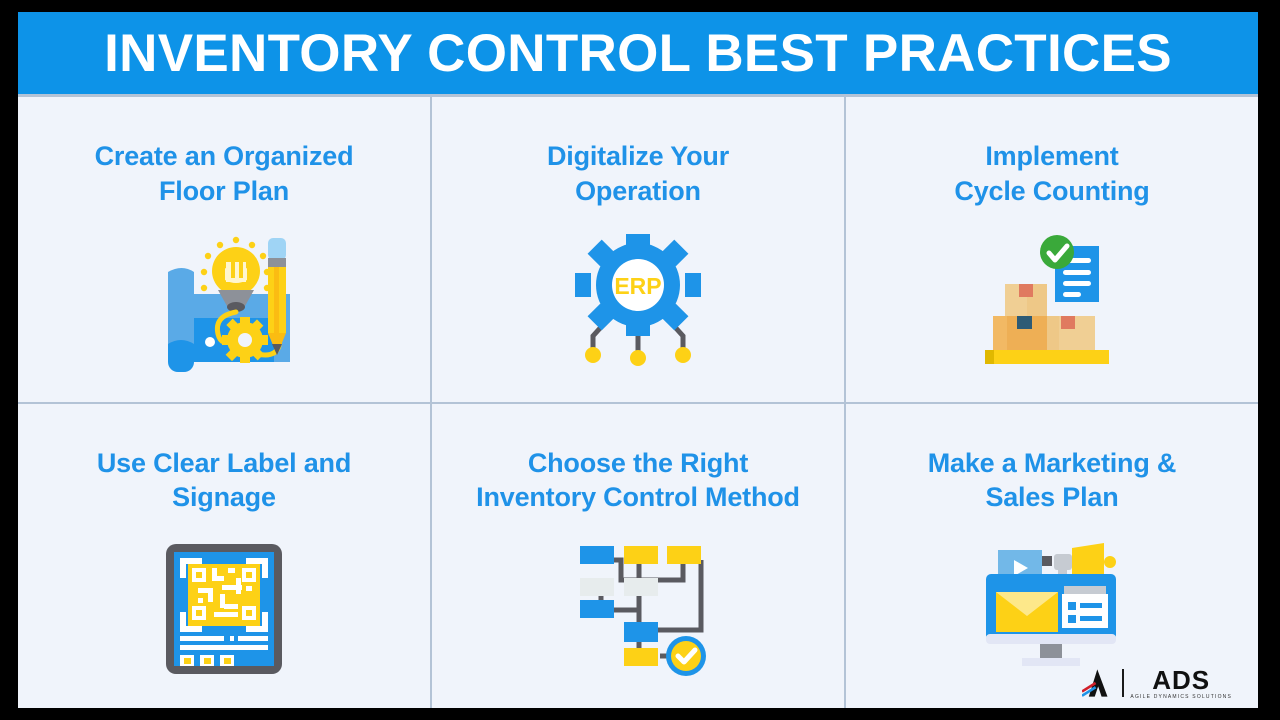  I want to click on tip-title: Make a Marketing & Sales Plan, so click(1052, 480).